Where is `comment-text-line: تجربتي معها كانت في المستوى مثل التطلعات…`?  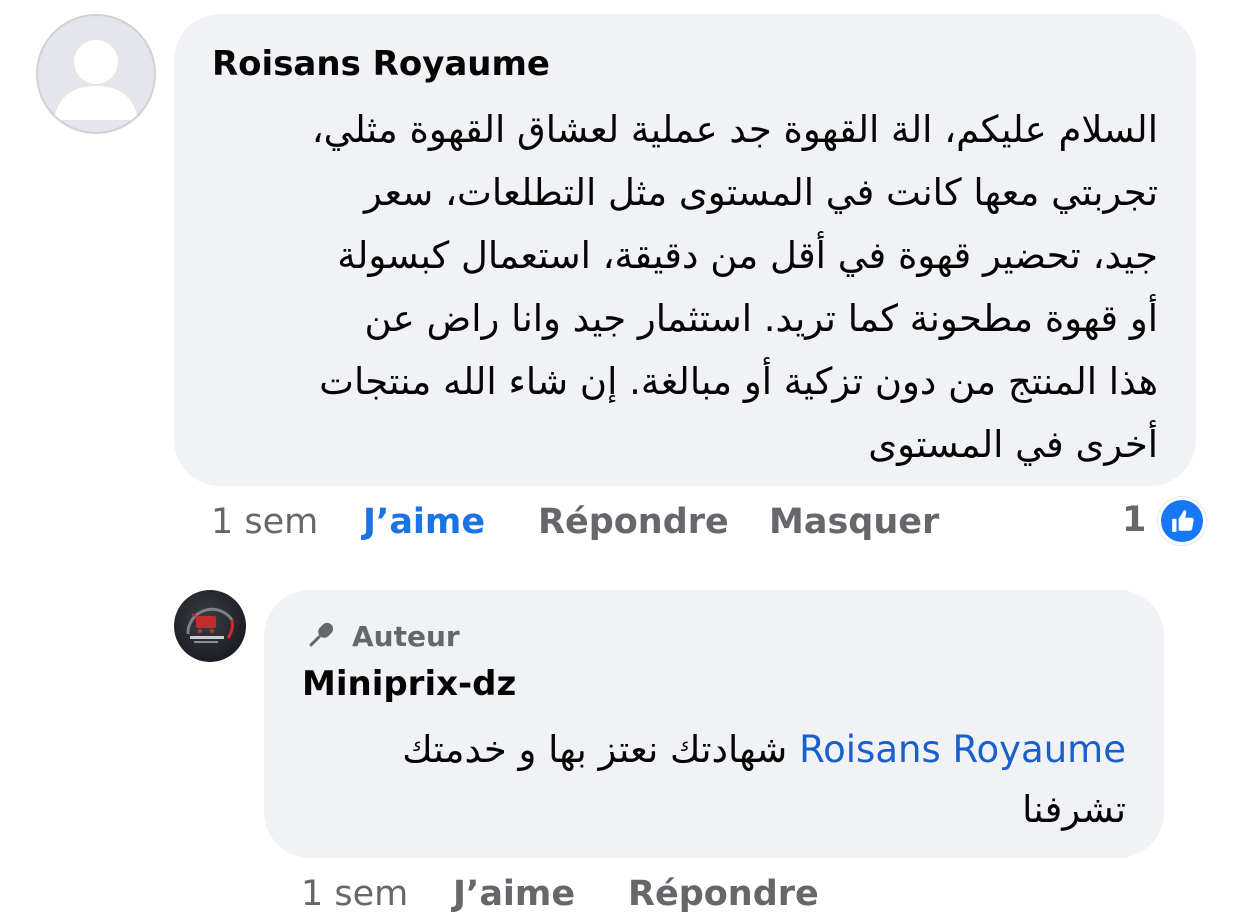 comment-text-line: تجربتي معها كانت في المستوى مثل التطلعات… is located at coordinates (761, 192).